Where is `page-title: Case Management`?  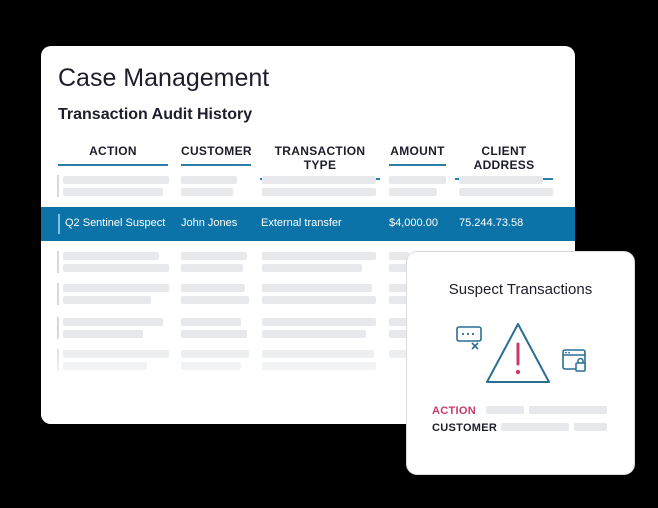 page-title: Case Management is located at coordinates (164, 78).